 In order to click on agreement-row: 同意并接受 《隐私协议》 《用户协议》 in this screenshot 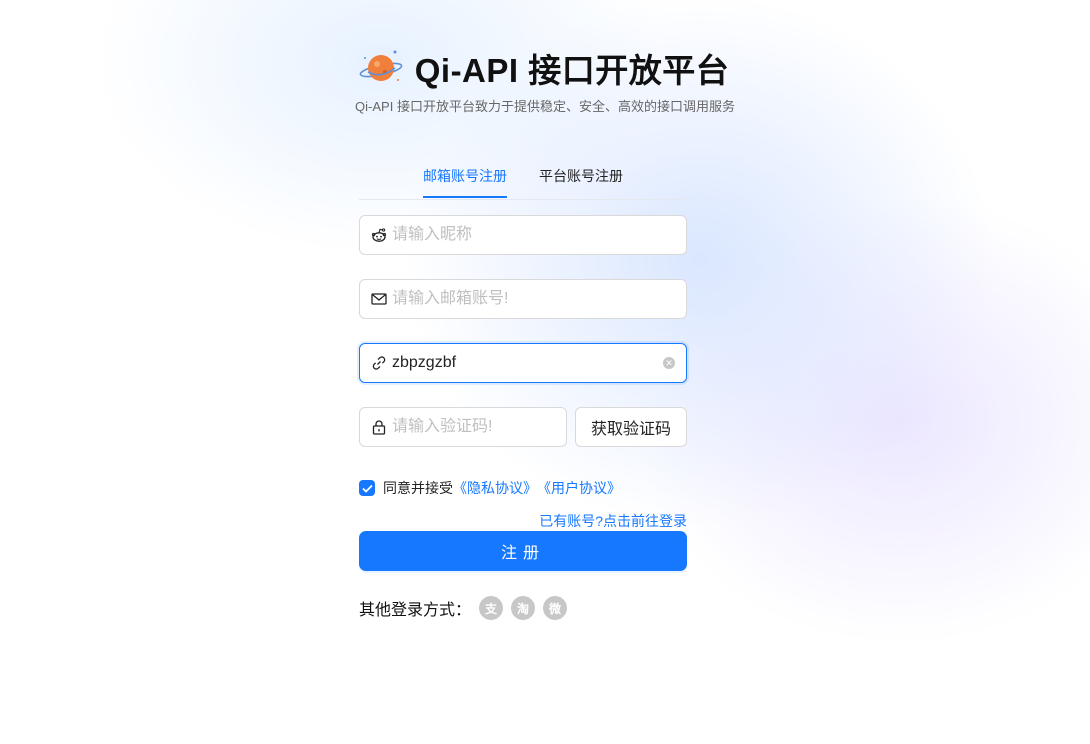, I will do `click(490, 488)`.